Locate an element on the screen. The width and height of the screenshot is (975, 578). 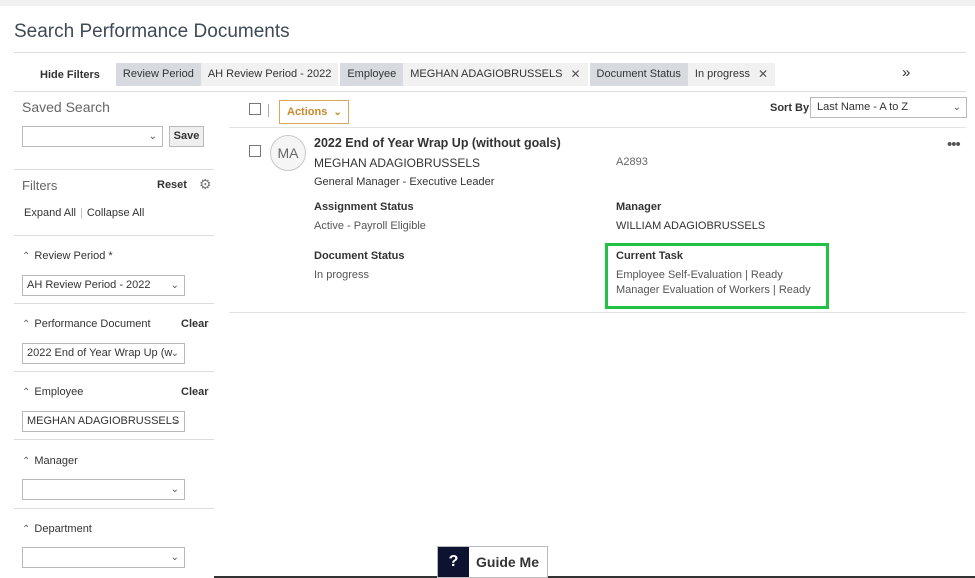
remove-document-status-filter-close-icon: ✕ is located at coordinates (763, 74).